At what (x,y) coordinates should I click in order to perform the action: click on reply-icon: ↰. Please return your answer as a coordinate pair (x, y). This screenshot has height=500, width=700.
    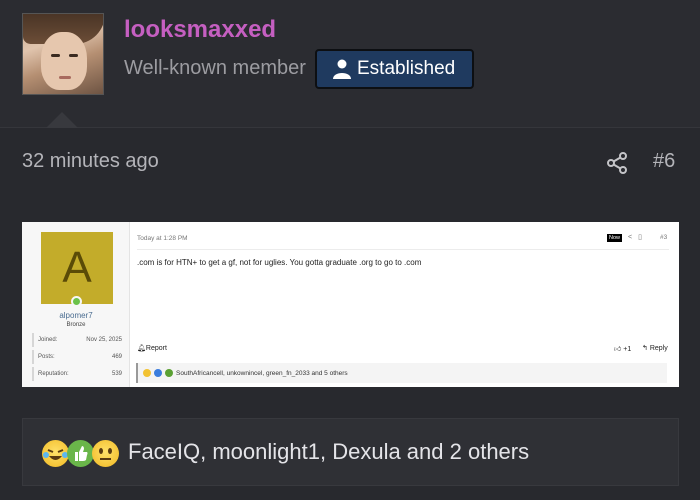
    Looking at the image, I should click on (645, 348).